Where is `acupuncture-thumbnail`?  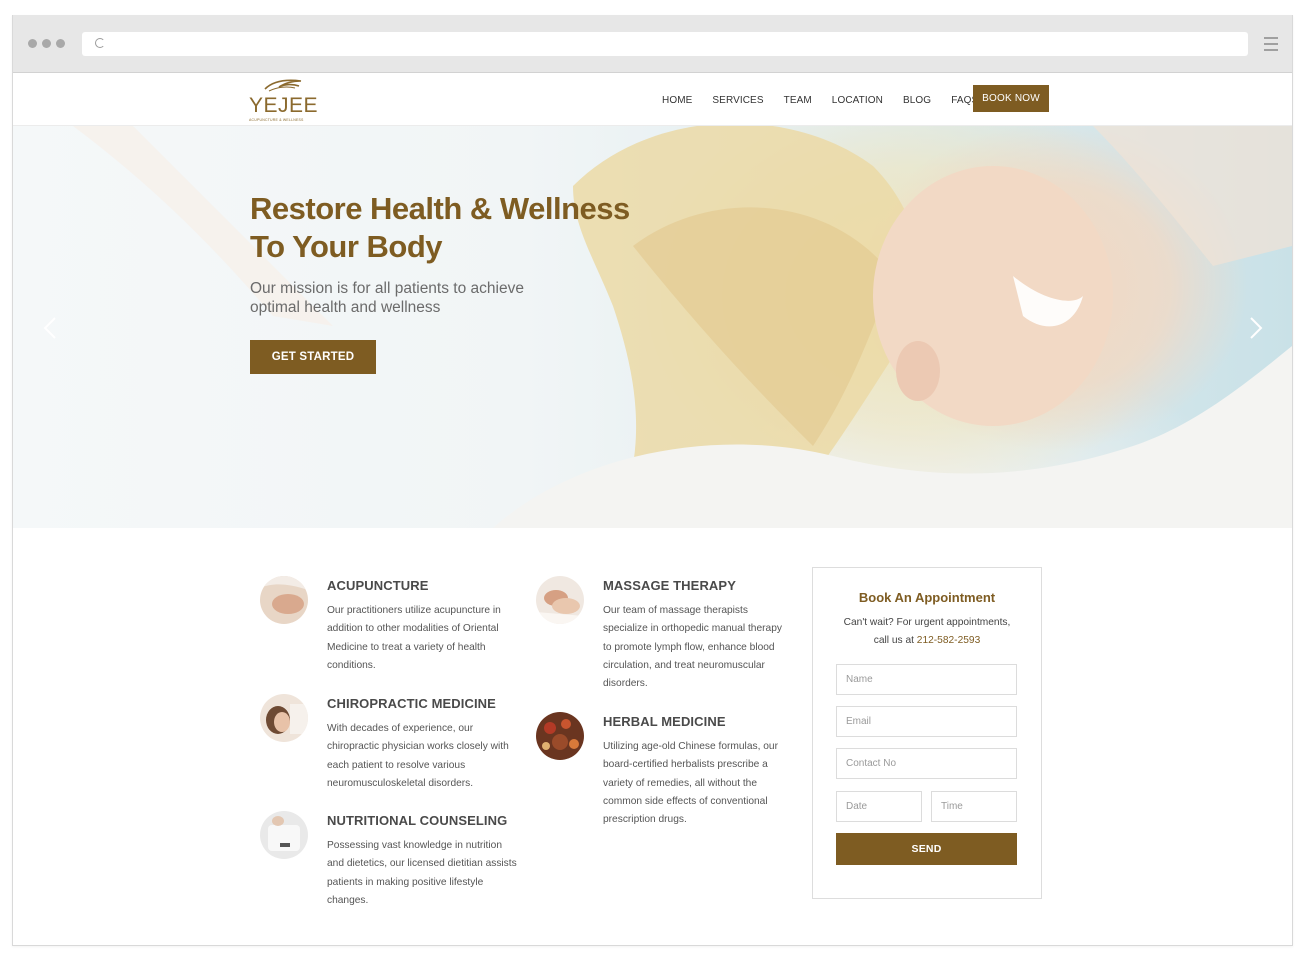 acupuncture-thumbnail is located at coordinates (284, 600).